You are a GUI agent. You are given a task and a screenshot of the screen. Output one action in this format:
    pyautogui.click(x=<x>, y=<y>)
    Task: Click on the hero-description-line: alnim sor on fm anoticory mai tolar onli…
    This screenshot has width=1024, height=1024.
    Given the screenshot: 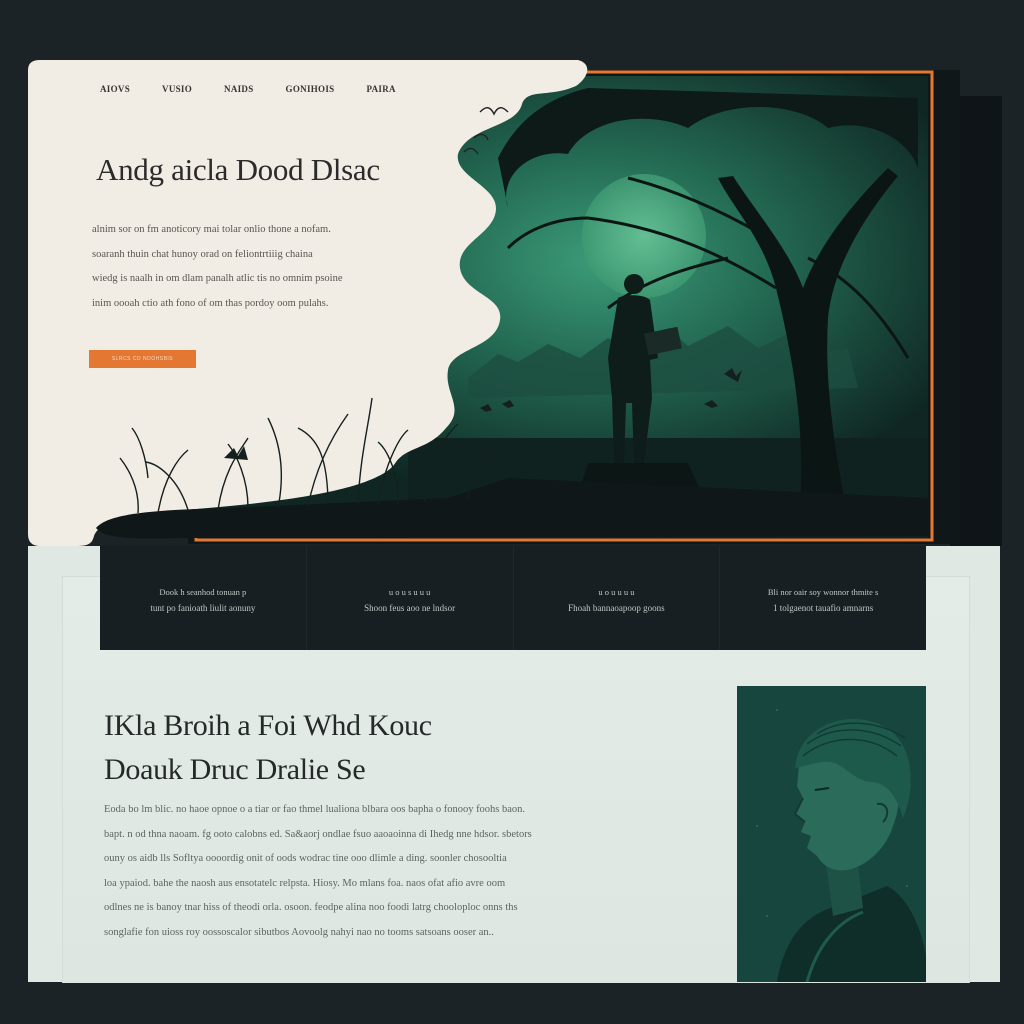 What is the action you would take?
    pyautogui.click(x=211, y=229)
    